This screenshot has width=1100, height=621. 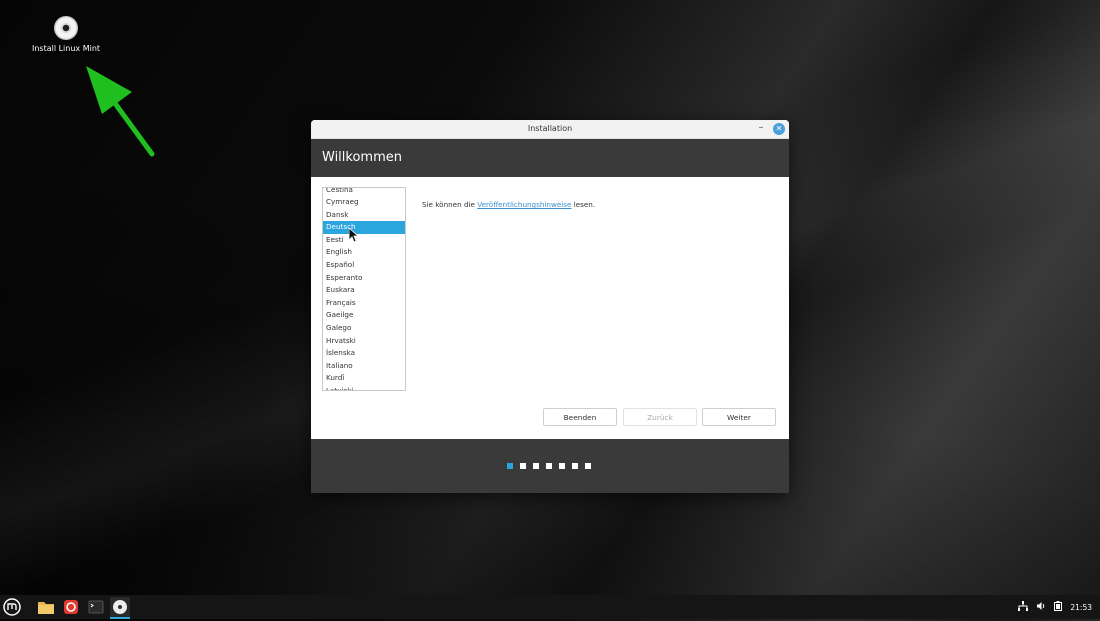 What do you see at coordinates (1023, 607) in the screenshot?
I see `network-icon` at bounding box center [1023, 607].